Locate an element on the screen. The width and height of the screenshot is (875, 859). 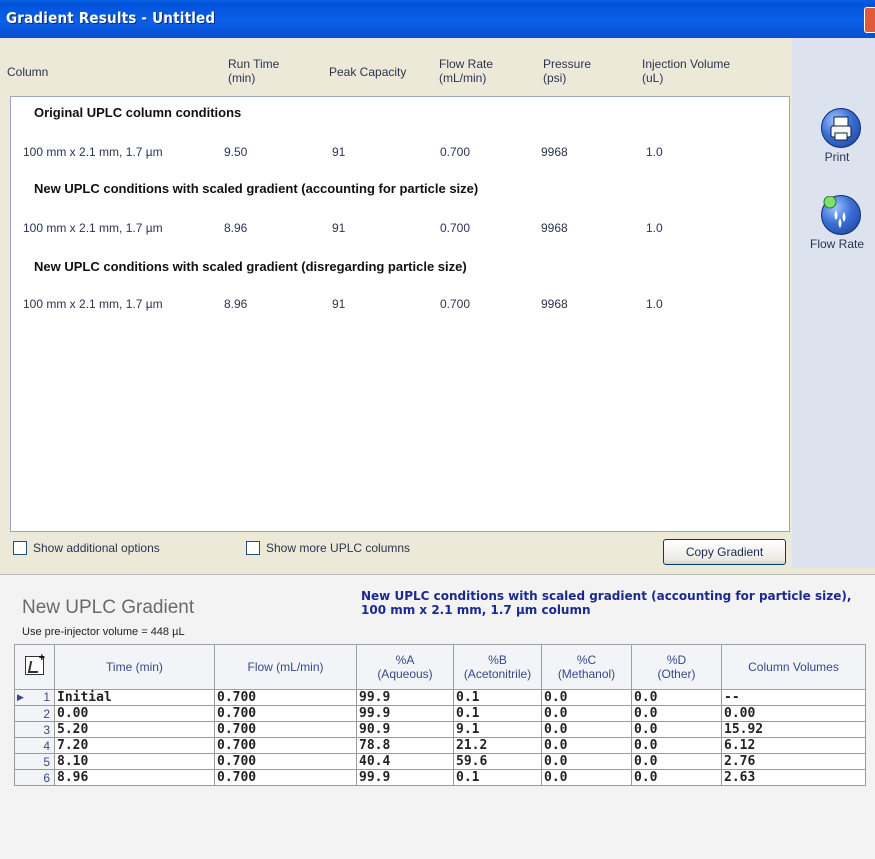
th-time: Time (min) is located at coordinates (134, 667).